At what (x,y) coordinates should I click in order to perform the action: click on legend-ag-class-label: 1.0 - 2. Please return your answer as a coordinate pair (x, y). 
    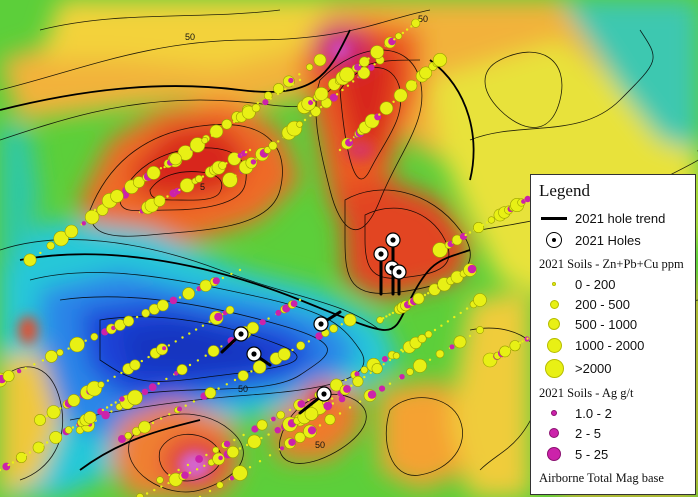
    Looking at the image, I should click on (593, 413).